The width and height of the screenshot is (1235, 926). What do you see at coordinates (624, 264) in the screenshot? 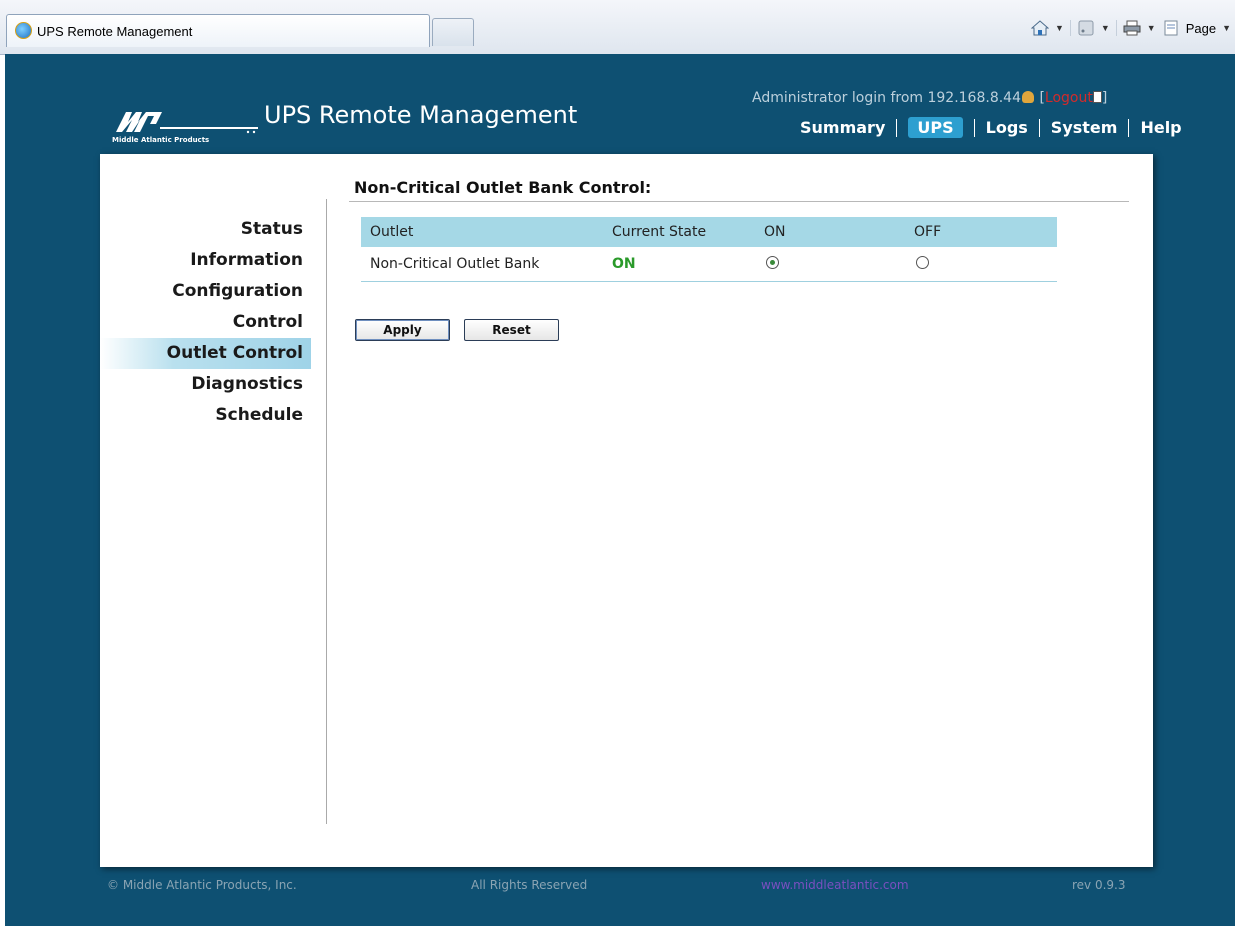
I see `current-state-value: ON` at bounding box center [624, 264].